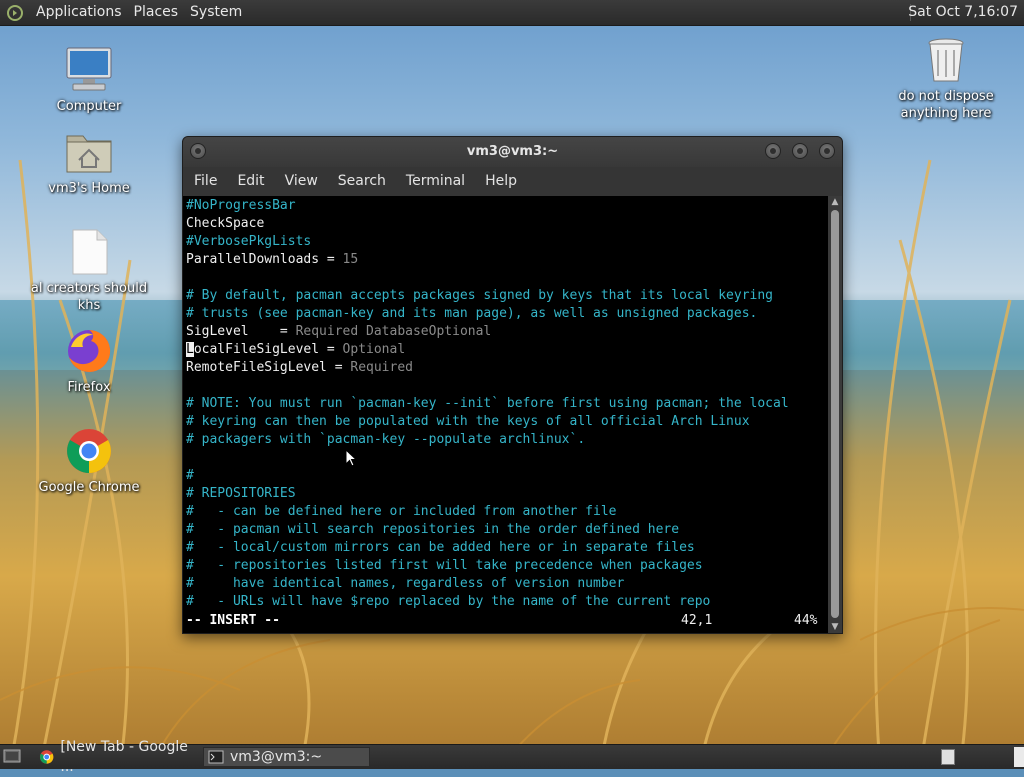 This screenshot has height=777, width=1024. I want to click on applications-logo-icon, so click(15, 13).